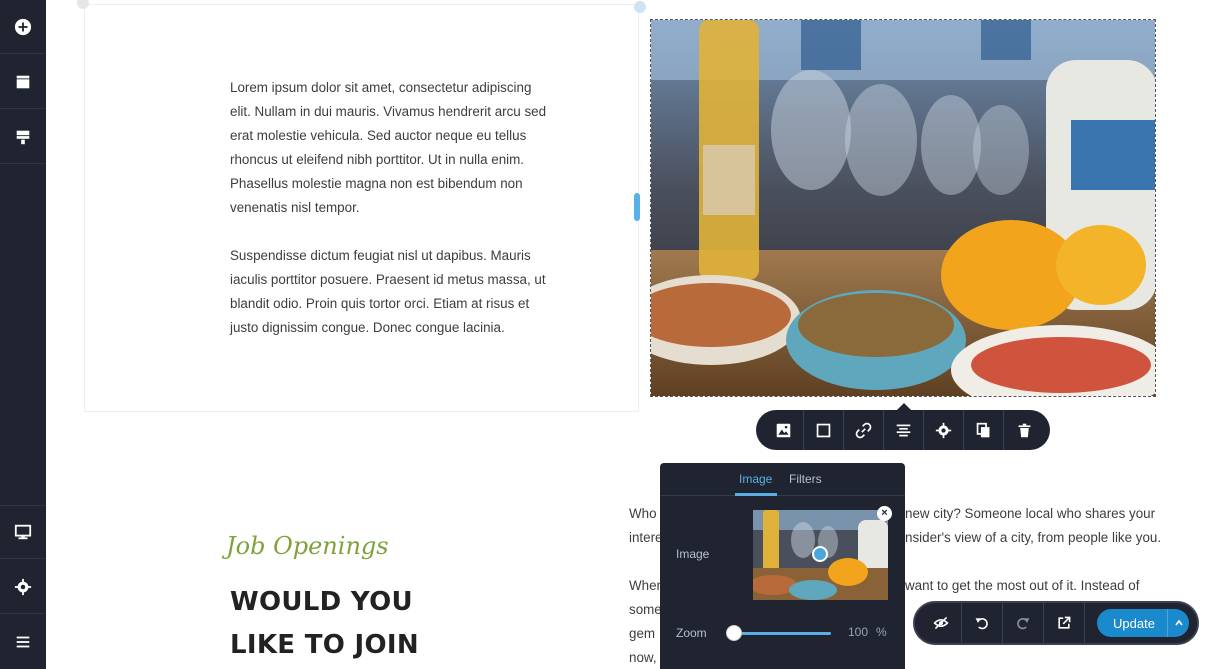 The height and width of the screenshot is (669, 1228). I want to click on job-heading-line-1: WOULD YOU, so click(321, 602).